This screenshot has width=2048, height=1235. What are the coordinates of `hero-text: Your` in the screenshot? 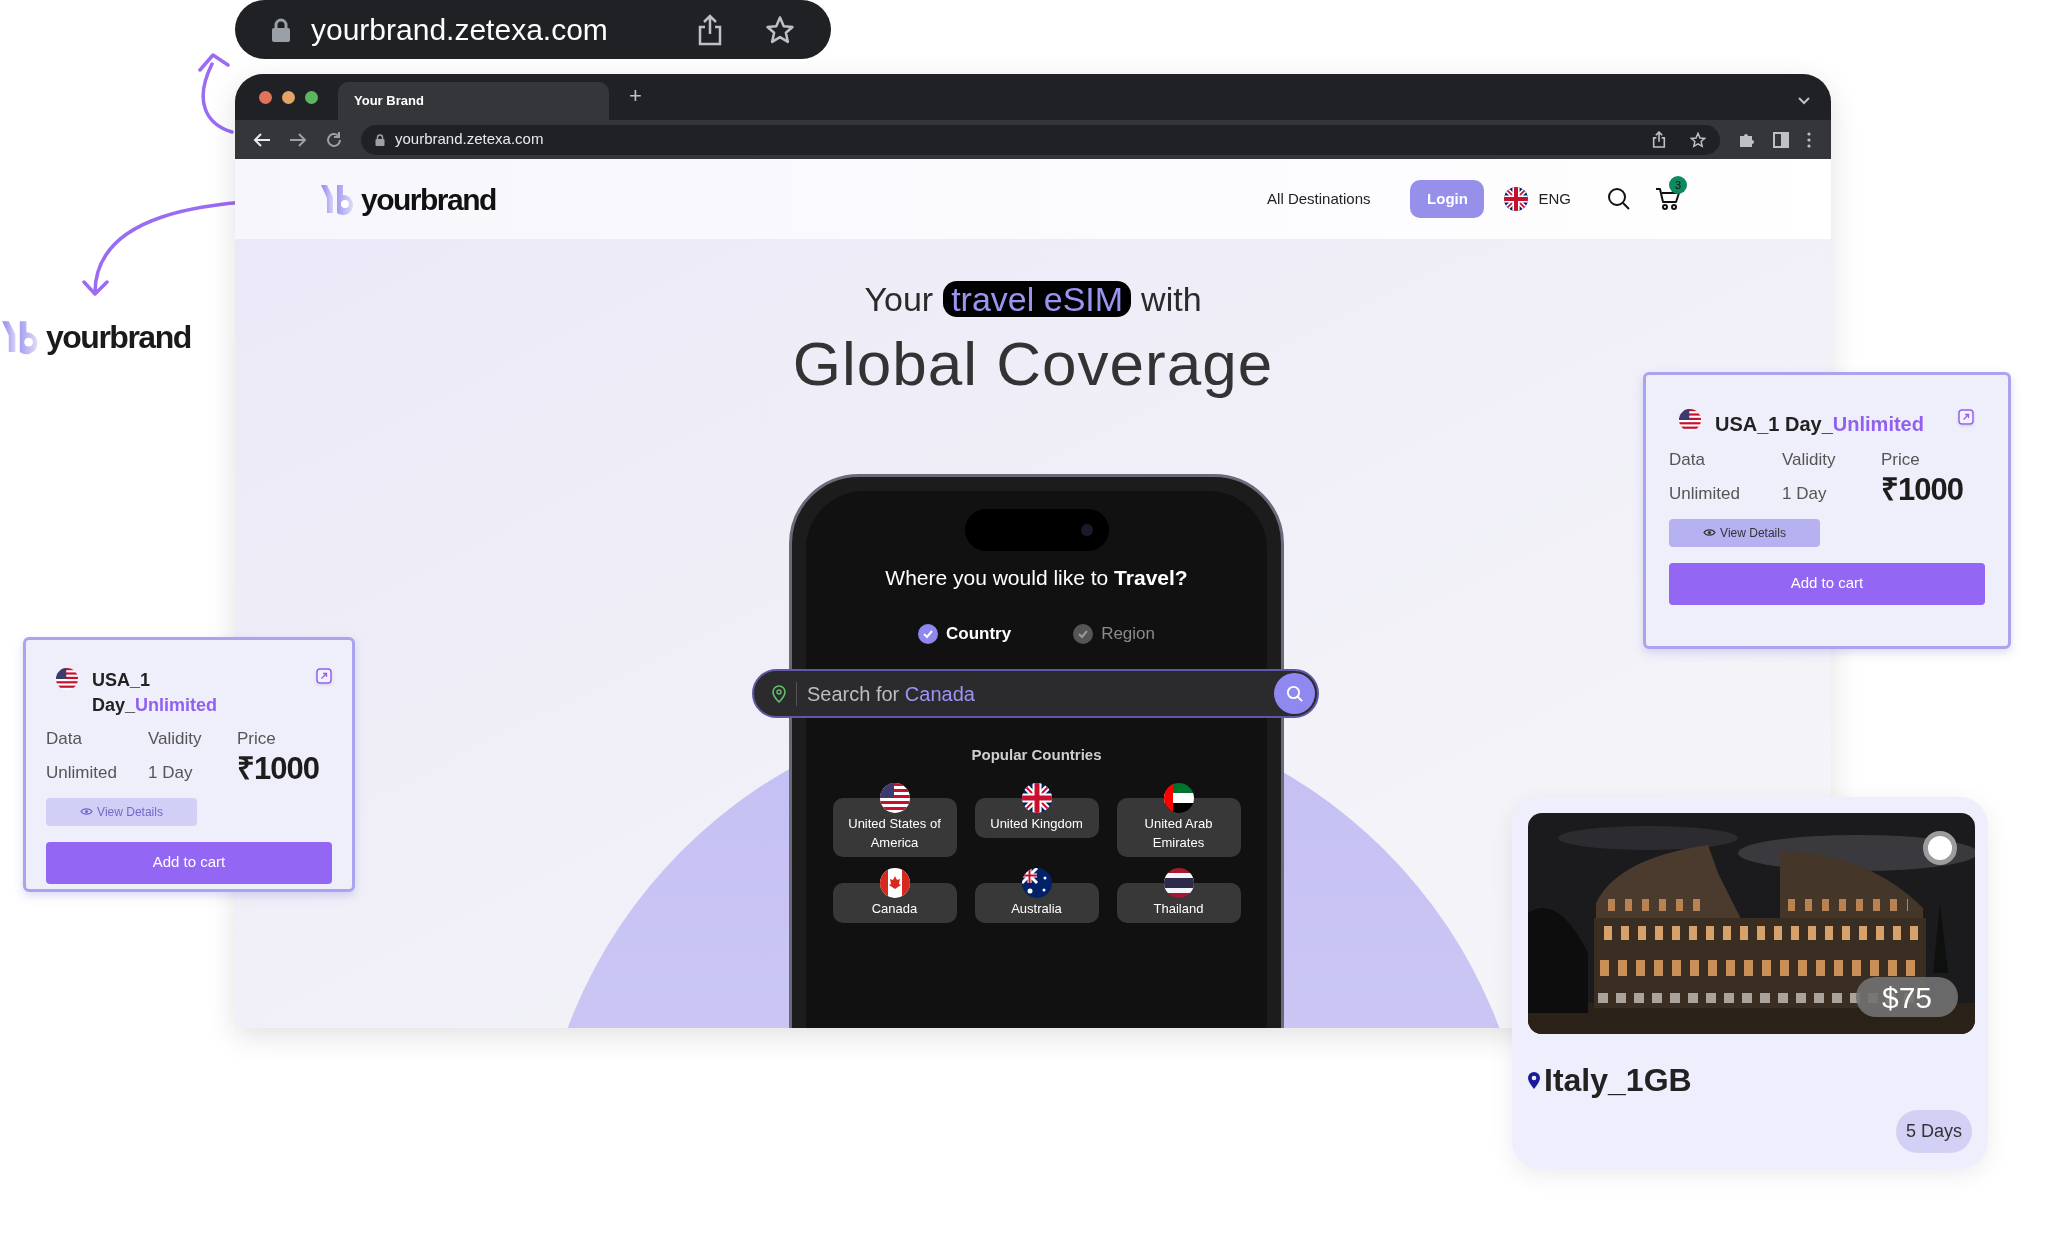 It's located at (899, 299).